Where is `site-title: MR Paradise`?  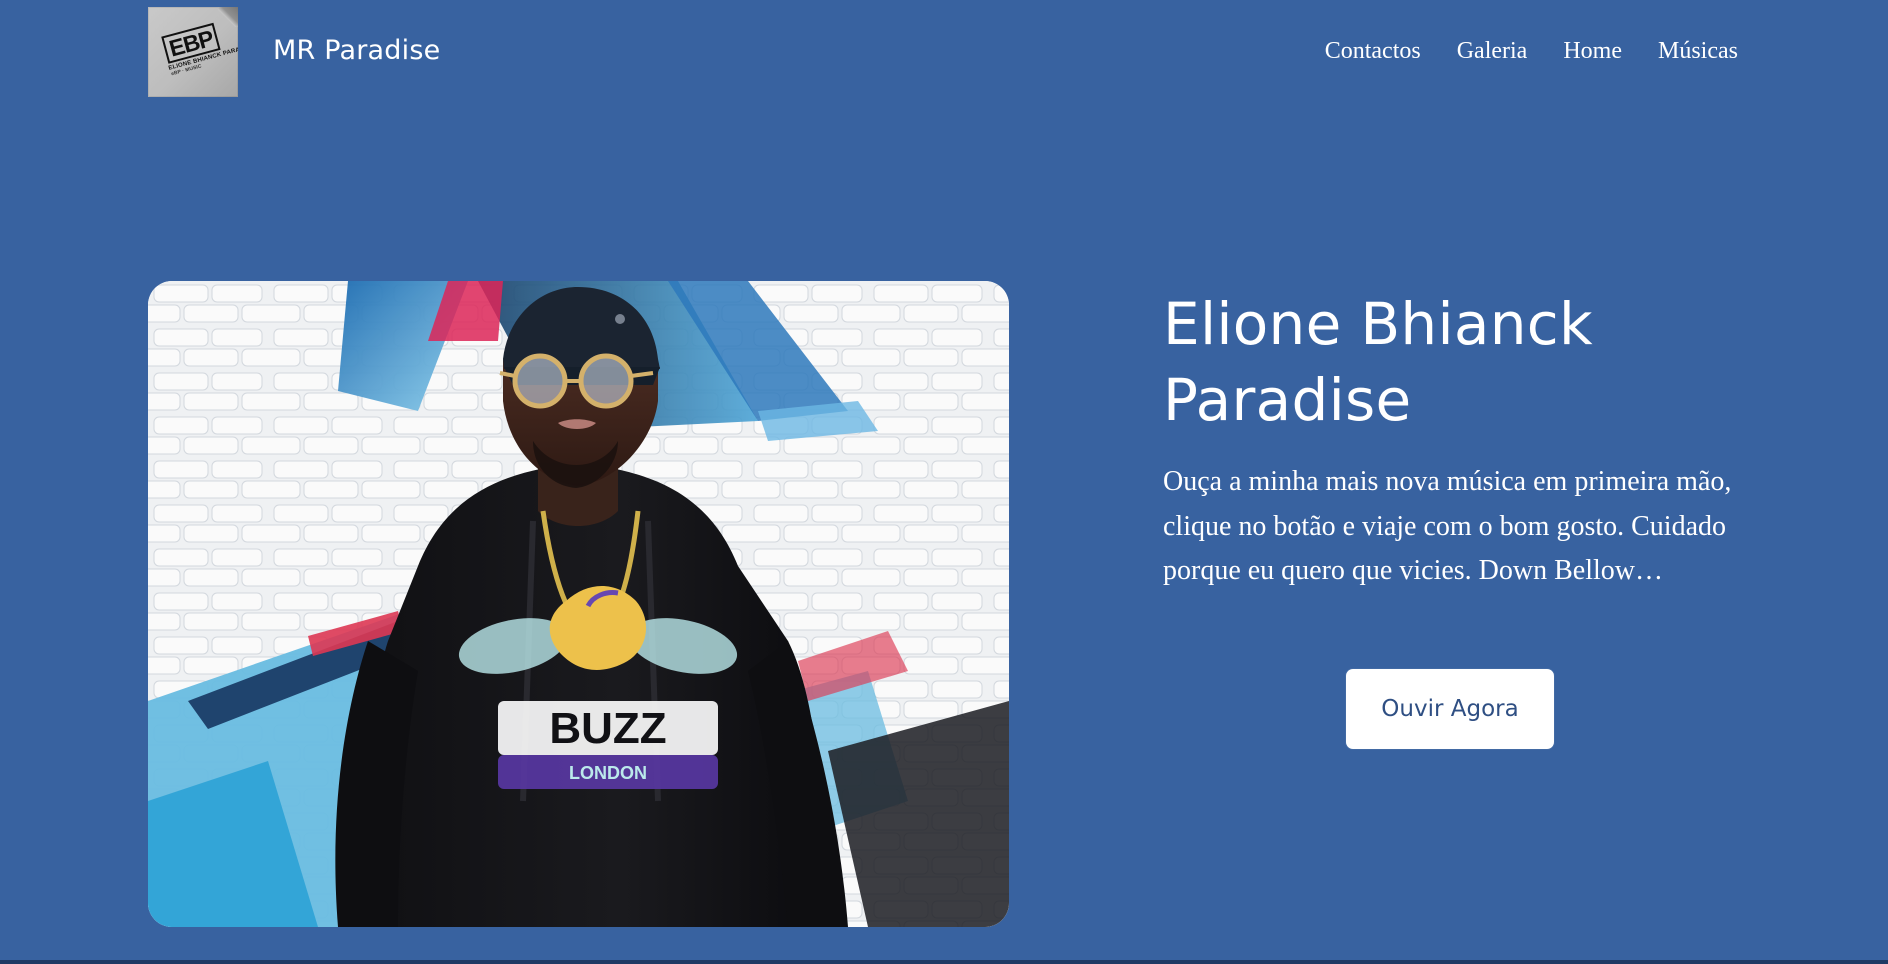 site-title: MR Paradise is located at coordinates (356, 51).